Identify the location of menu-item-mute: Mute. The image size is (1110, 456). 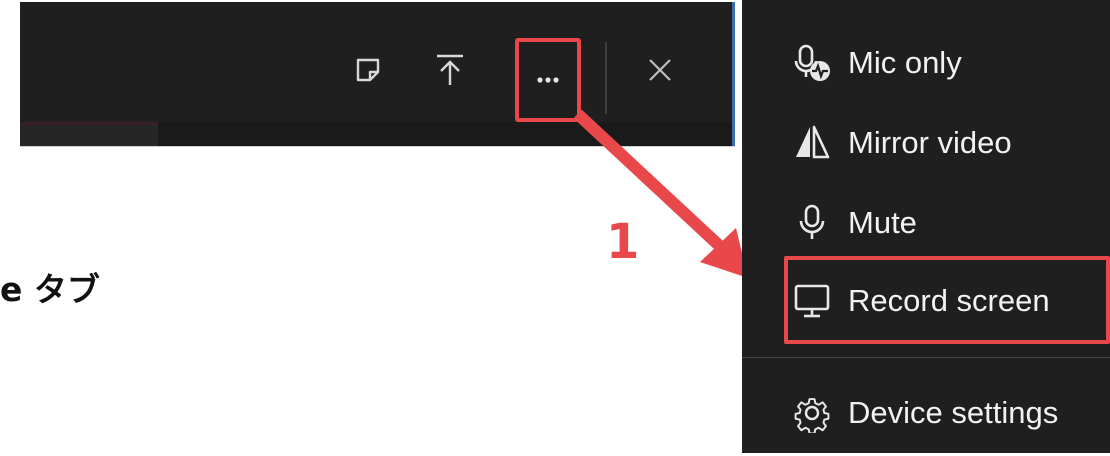
(926, 223).